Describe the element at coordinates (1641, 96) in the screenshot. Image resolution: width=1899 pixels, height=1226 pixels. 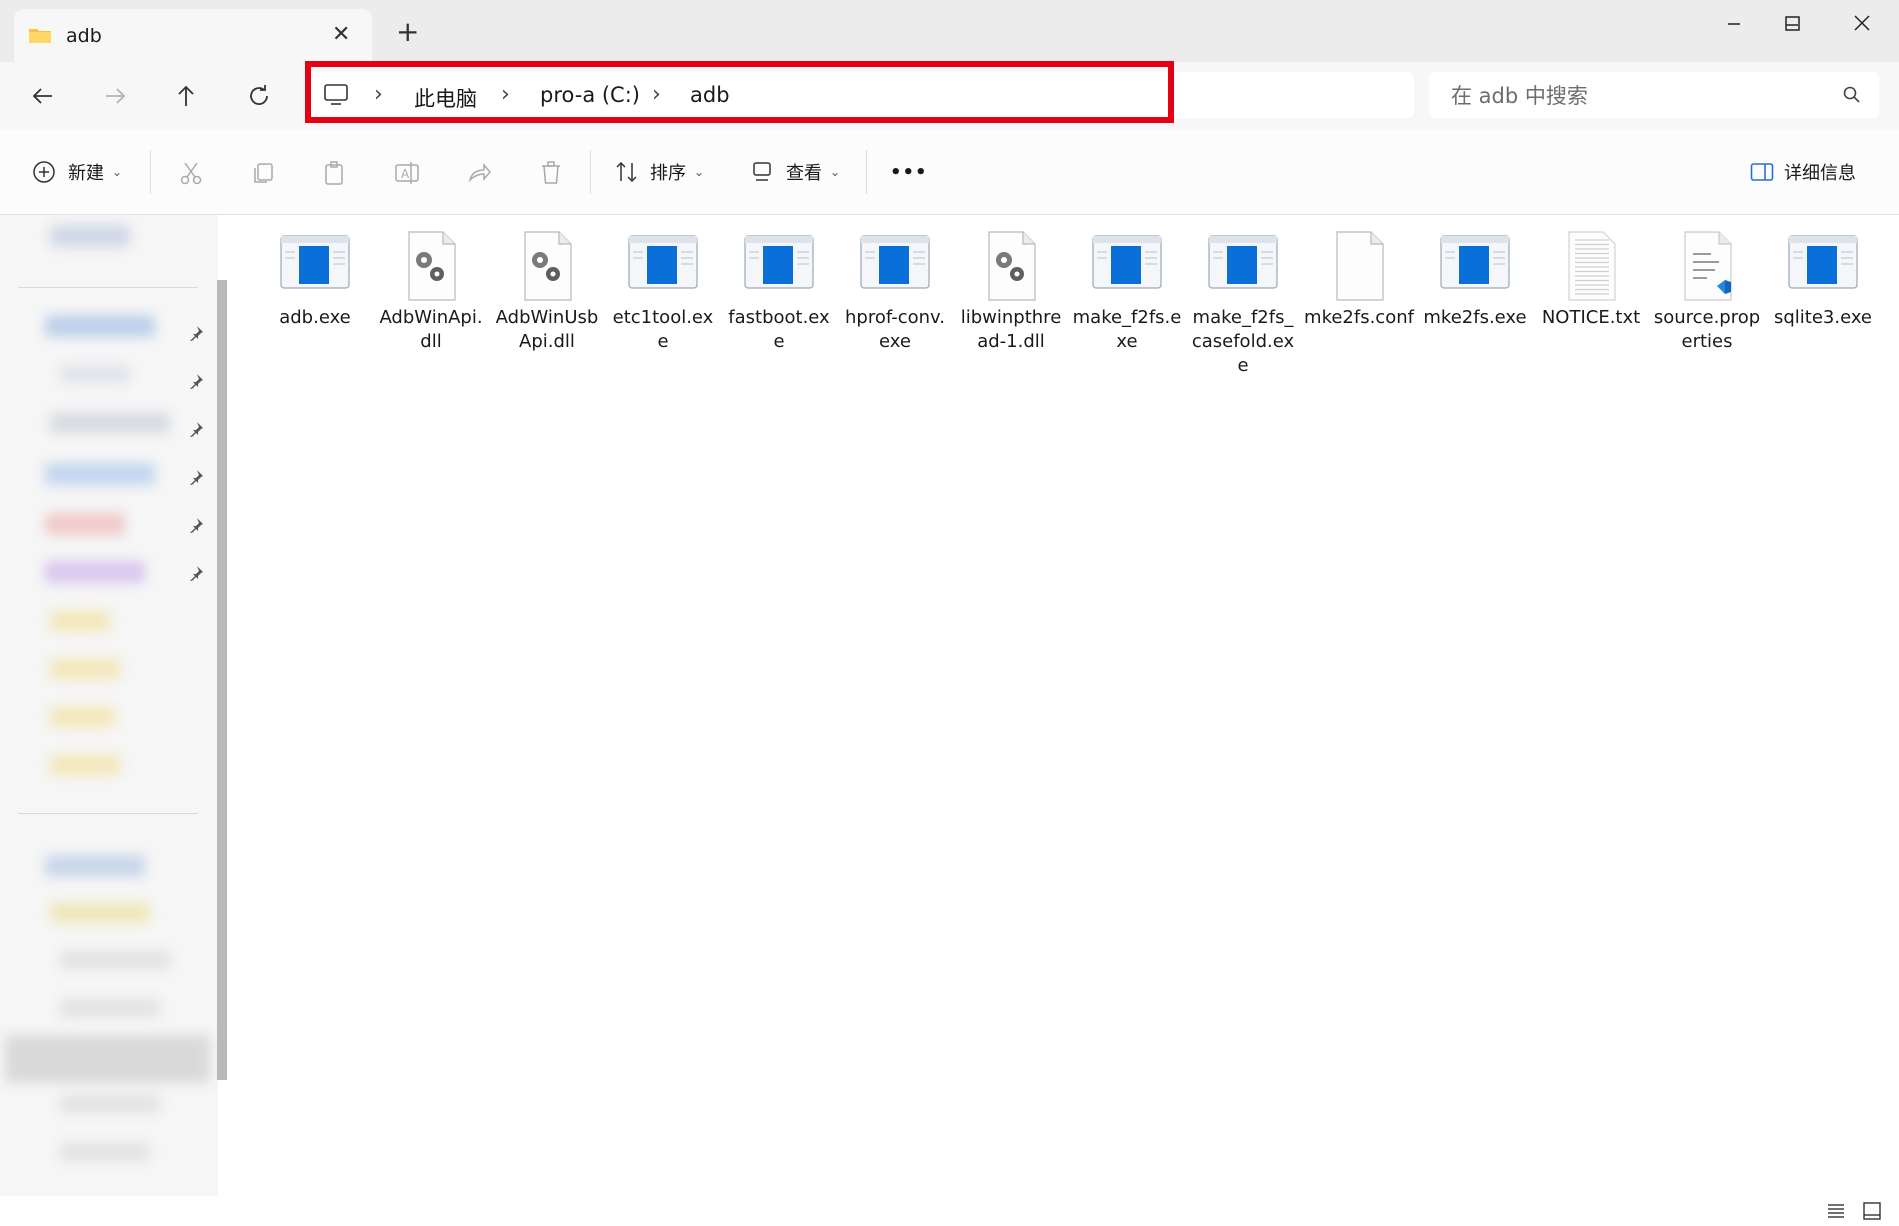
I see `search-input` at that location.